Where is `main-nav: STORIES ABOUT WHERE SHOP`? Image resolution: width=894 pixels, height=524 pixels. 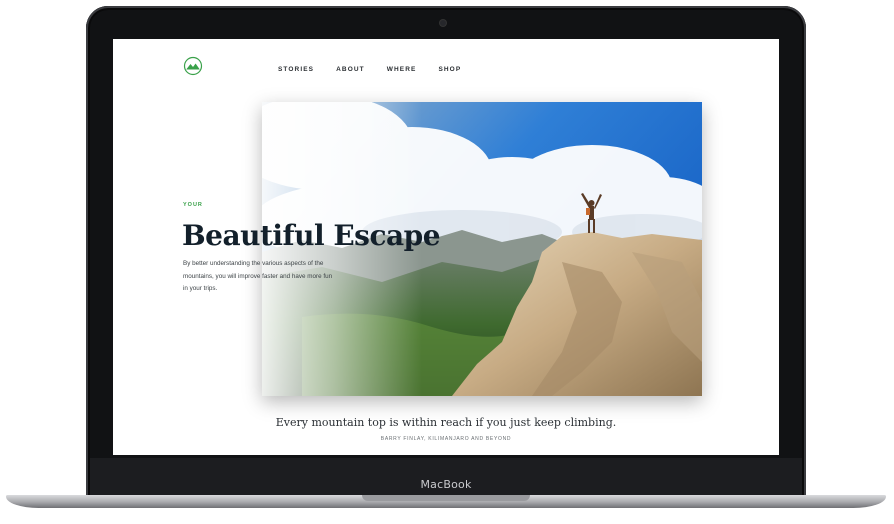
main-nav: STORIES ABOUT WHERE SHOP is located at coordinates (380, 69).